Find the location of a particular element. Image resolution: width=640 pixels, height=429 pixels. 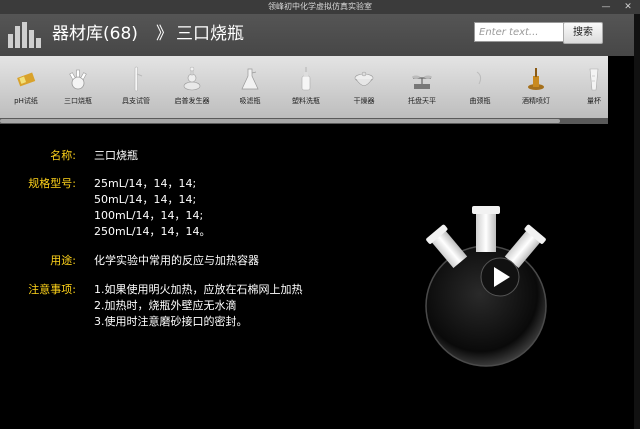

use-value: 化学实验中常用的反应与加热容器 is located at coordinates (176, 260).